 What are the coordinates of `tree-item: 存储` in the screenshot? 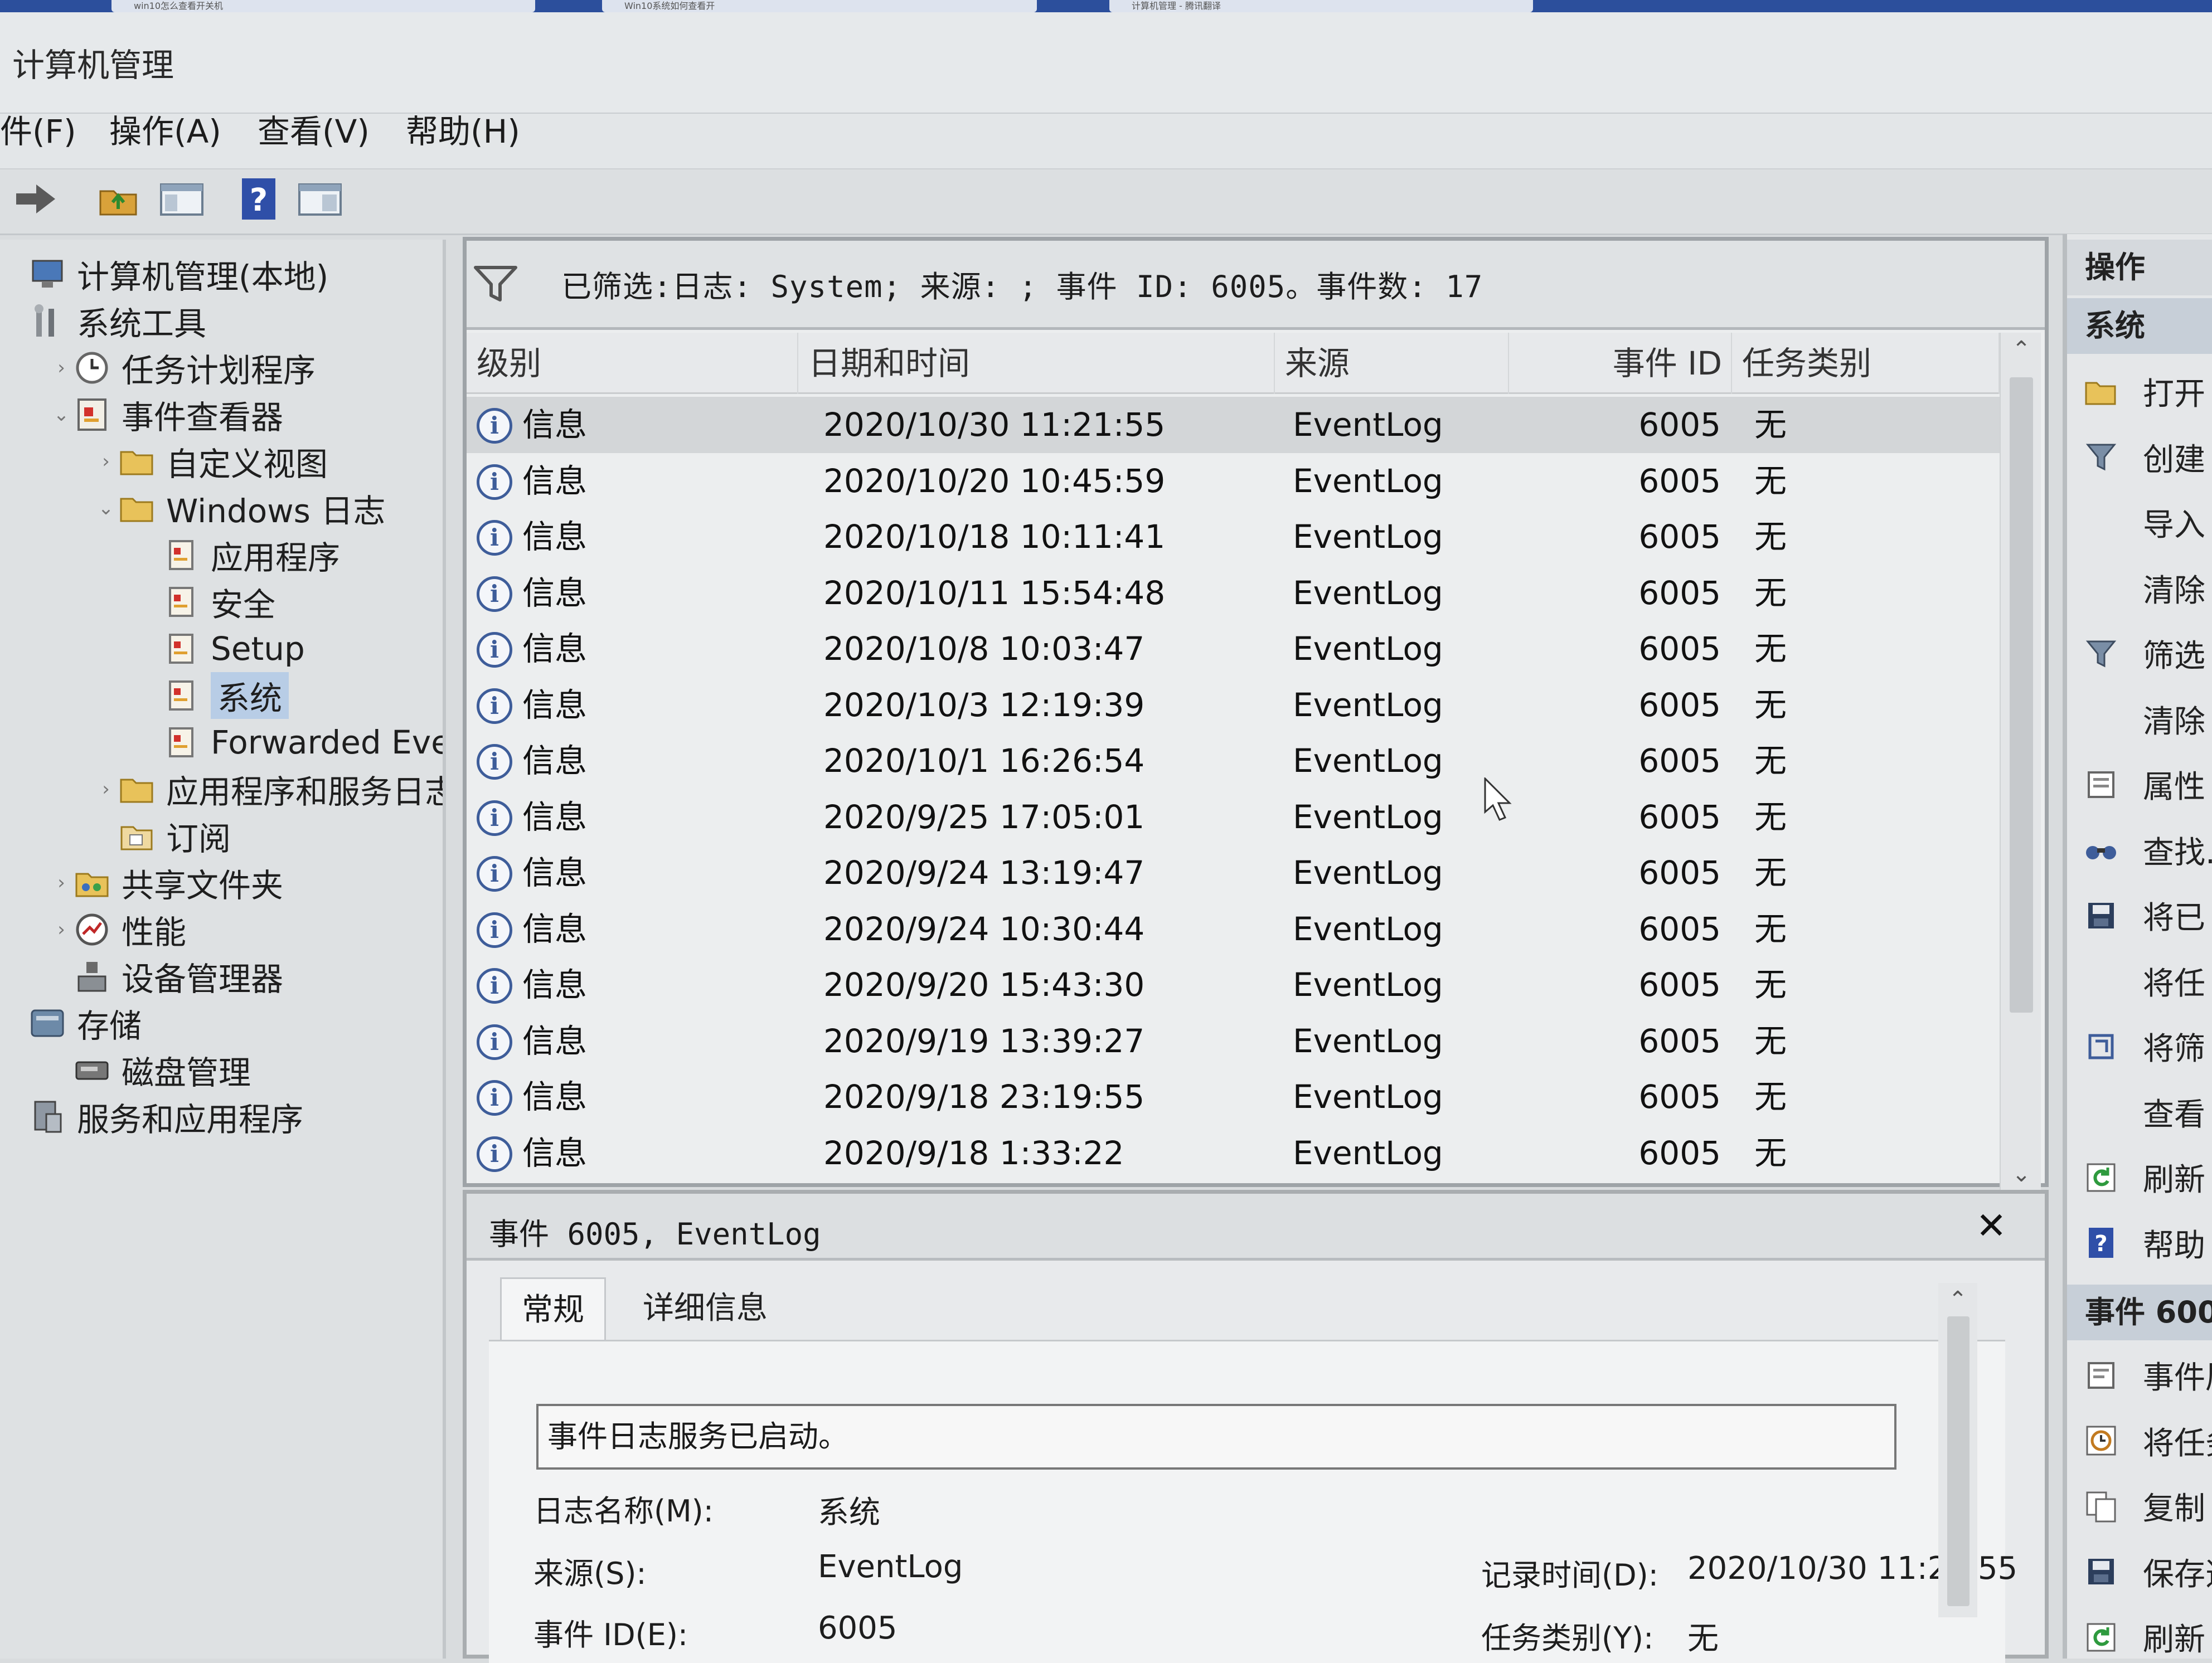 It's located at (222, 1024).